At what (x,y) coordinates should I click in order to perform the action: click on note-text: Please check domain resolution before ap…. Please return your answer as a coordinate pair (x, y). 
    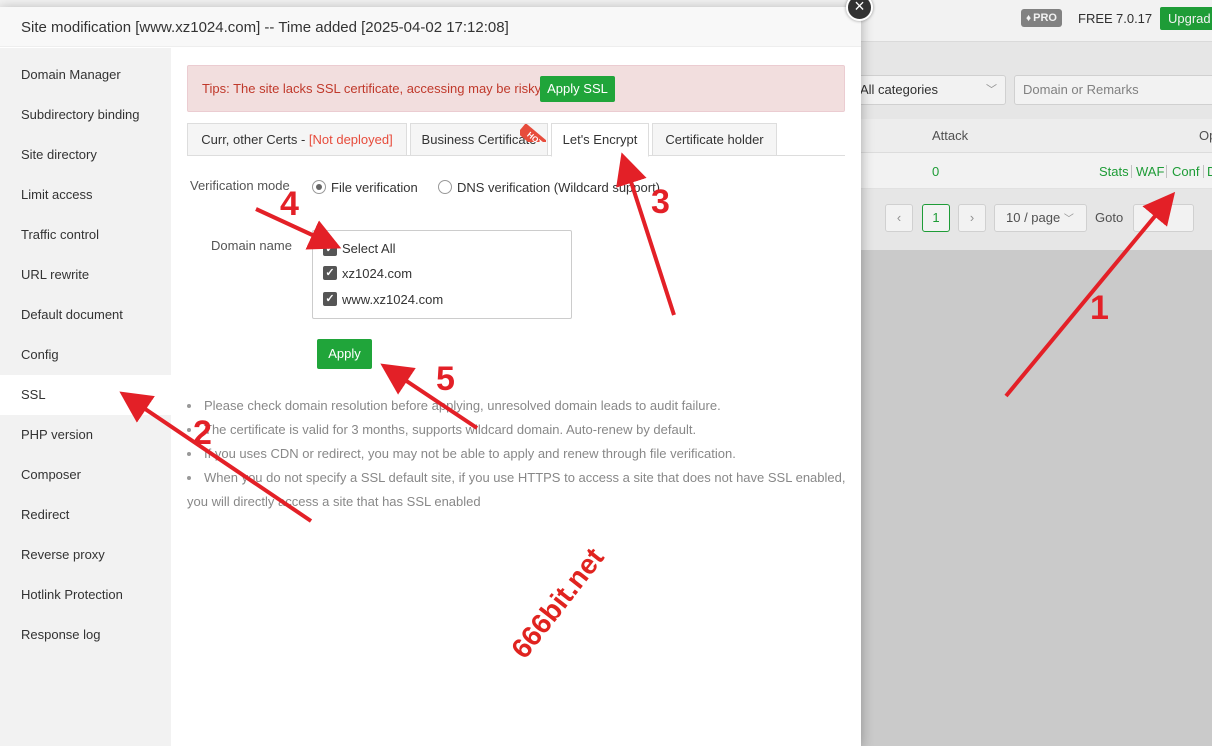
    Looking at the image, I should click on (462, 405).